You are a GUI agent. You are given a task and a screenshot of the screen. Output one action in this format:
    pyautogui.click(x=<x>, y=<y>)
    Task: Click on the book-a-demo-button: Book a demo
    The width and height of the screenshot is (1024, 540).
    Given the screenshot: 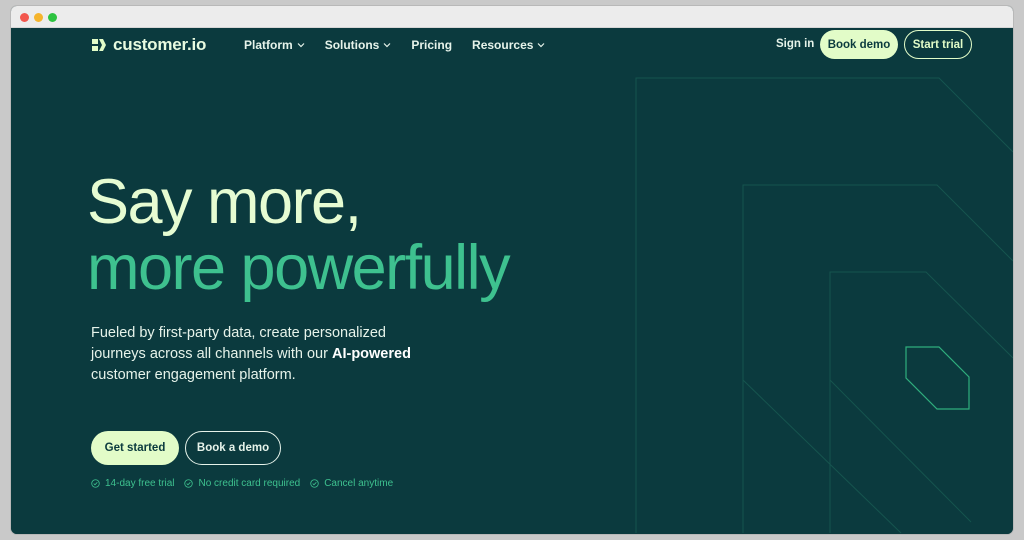 What is the action you would take?
    pyautogui.click(x=233, y=448)
    